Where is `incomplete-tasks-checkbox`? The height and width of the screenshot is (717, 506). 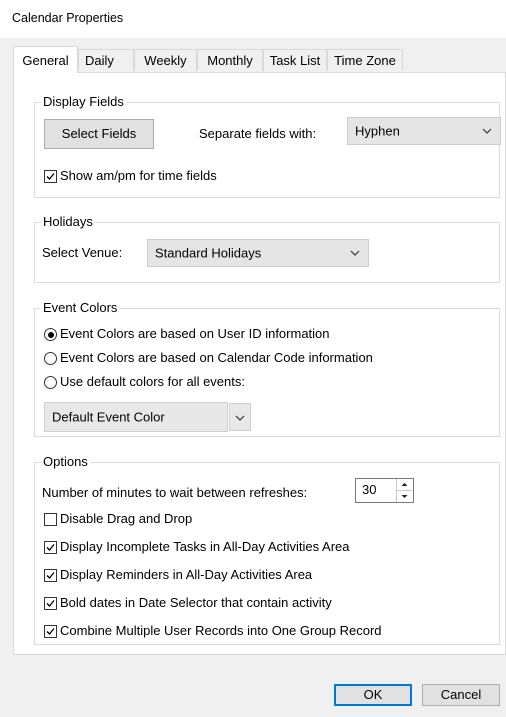 incomplete-tasks-checkbox is located at coordinates (50, 547).